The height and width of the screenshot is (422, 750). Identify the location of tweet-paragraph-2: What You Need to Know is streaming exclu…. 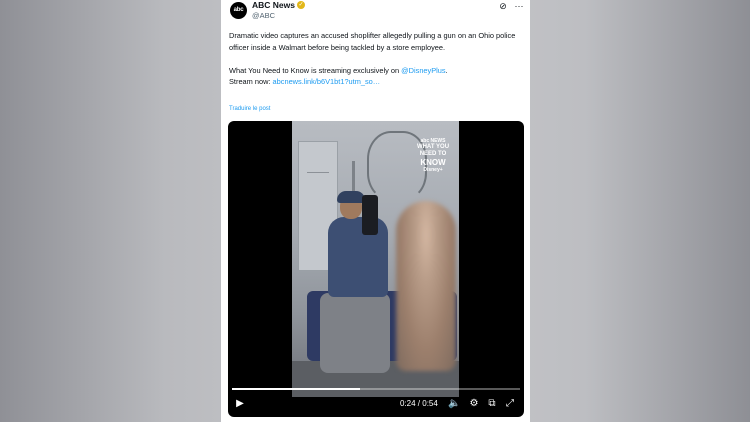
(377, 71).